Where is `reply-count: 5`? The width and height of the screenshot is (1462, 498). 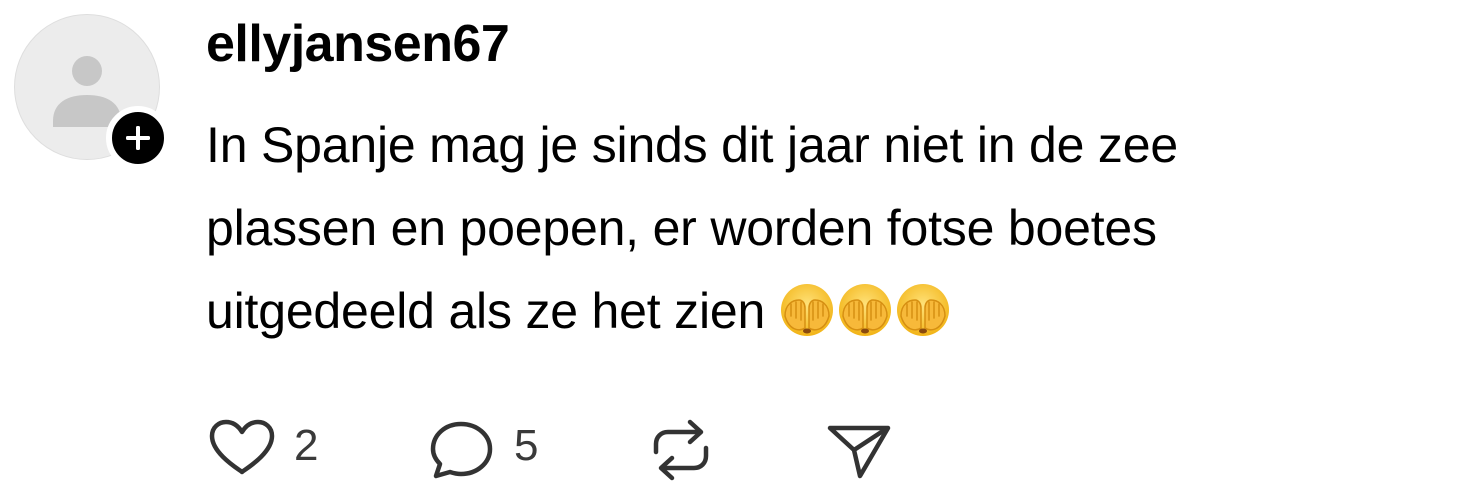 reply-count: 5 is located at coordinates (526, 445).